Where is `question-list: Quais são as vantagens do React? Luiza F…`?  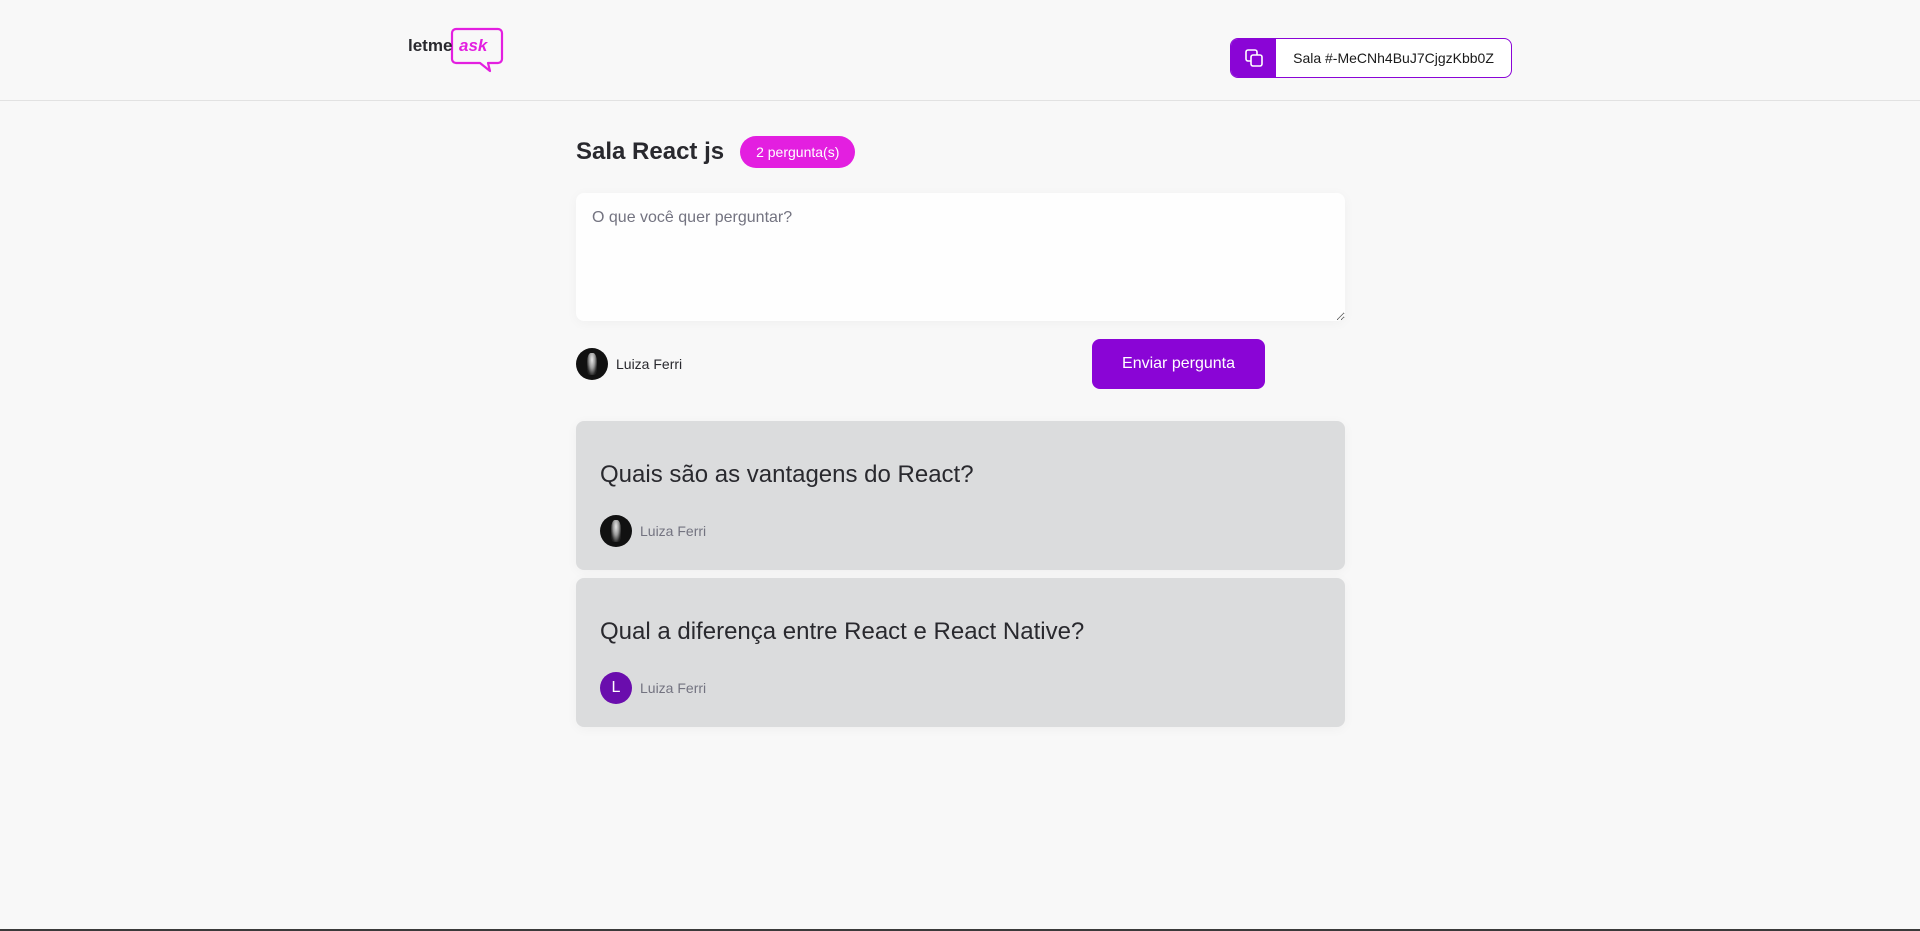 question-list: Quais são as vantagens do React? Luiza F… is located at coordinates (960, 578).